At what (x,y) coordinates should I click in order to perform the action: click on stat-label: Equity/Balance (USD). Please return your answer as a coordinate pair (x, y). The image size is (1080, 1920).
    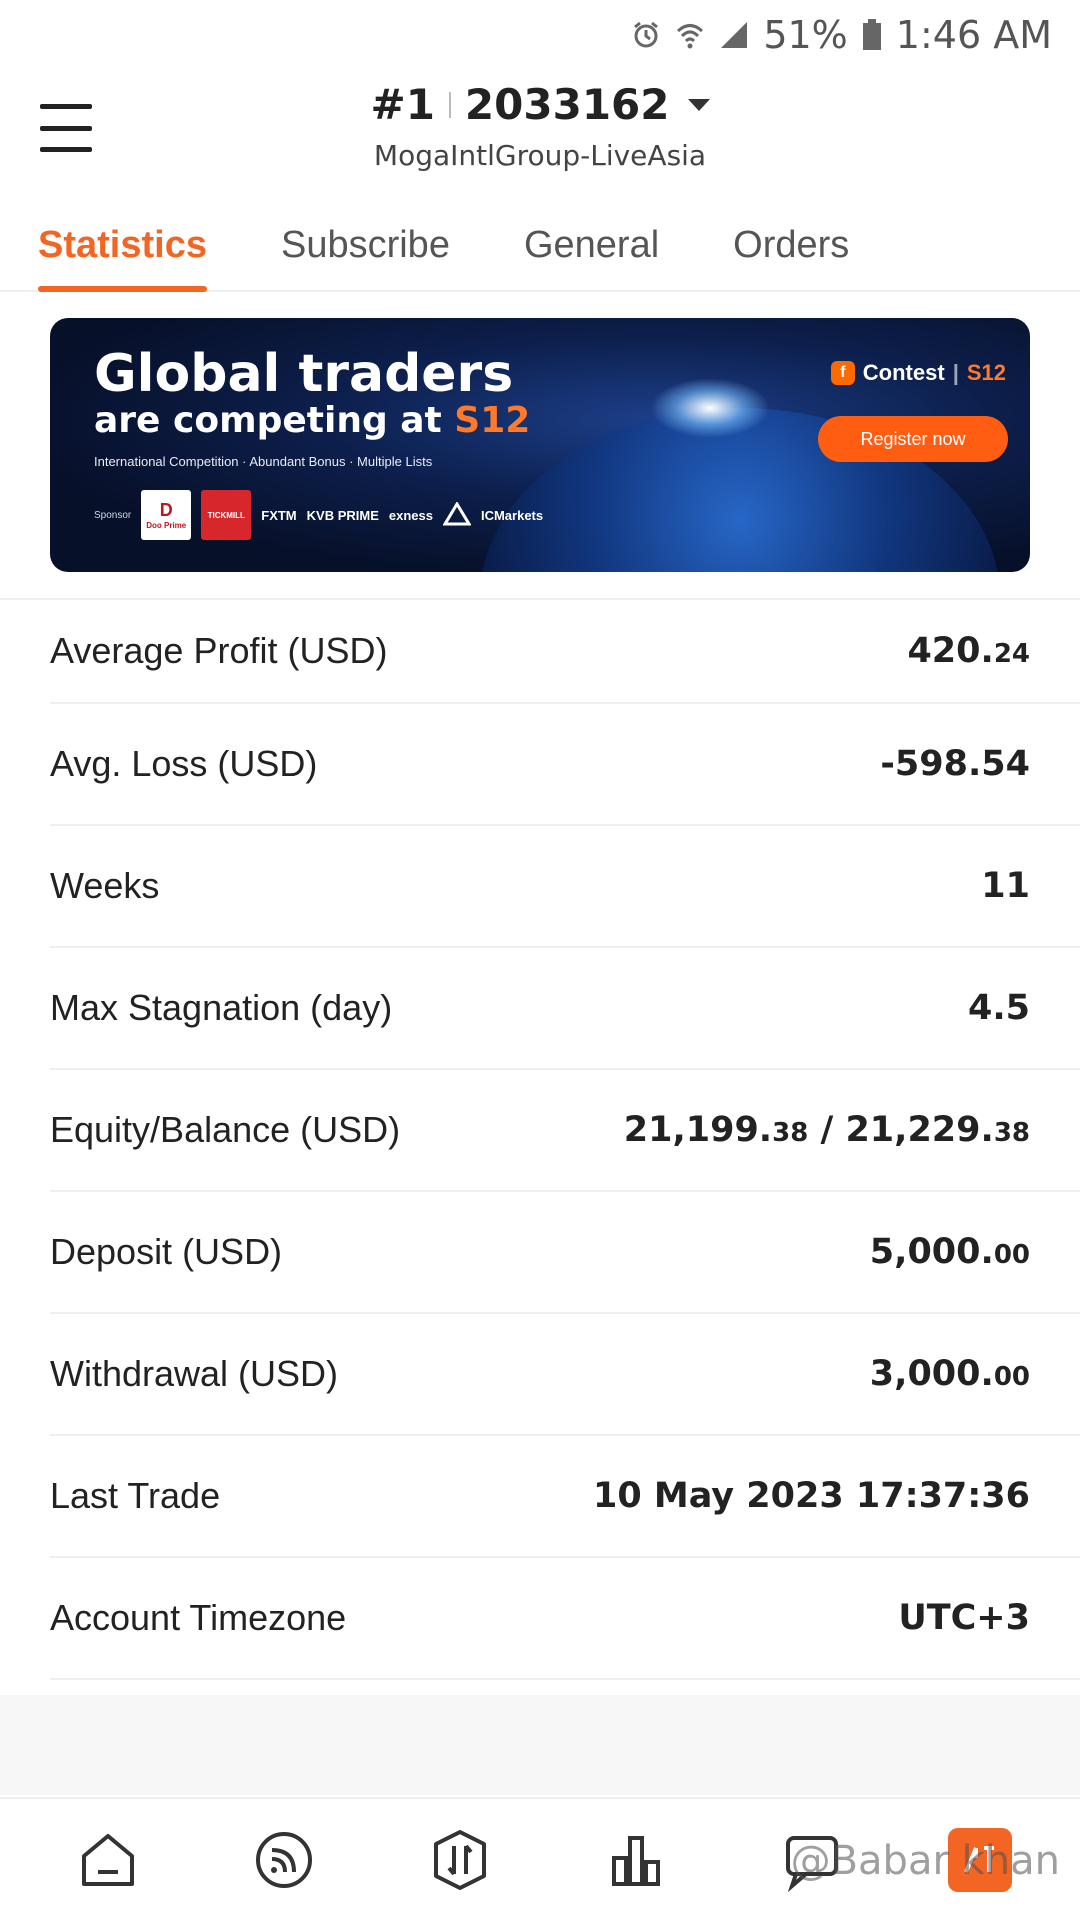
    Looking at the image, I should click on (225, 1129).